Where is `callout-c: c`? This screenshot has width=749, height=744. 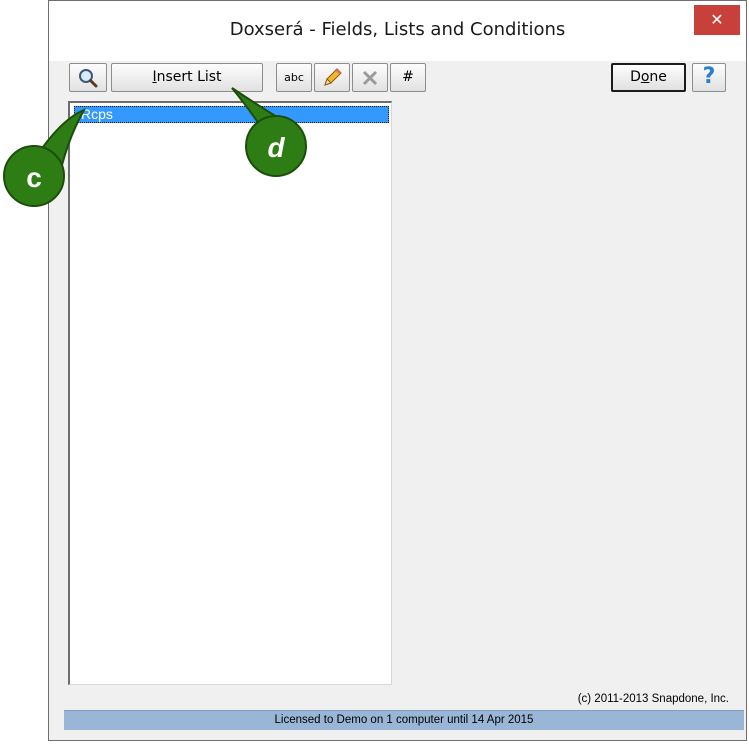 callout-c: c is located at coordinates (34, 176).